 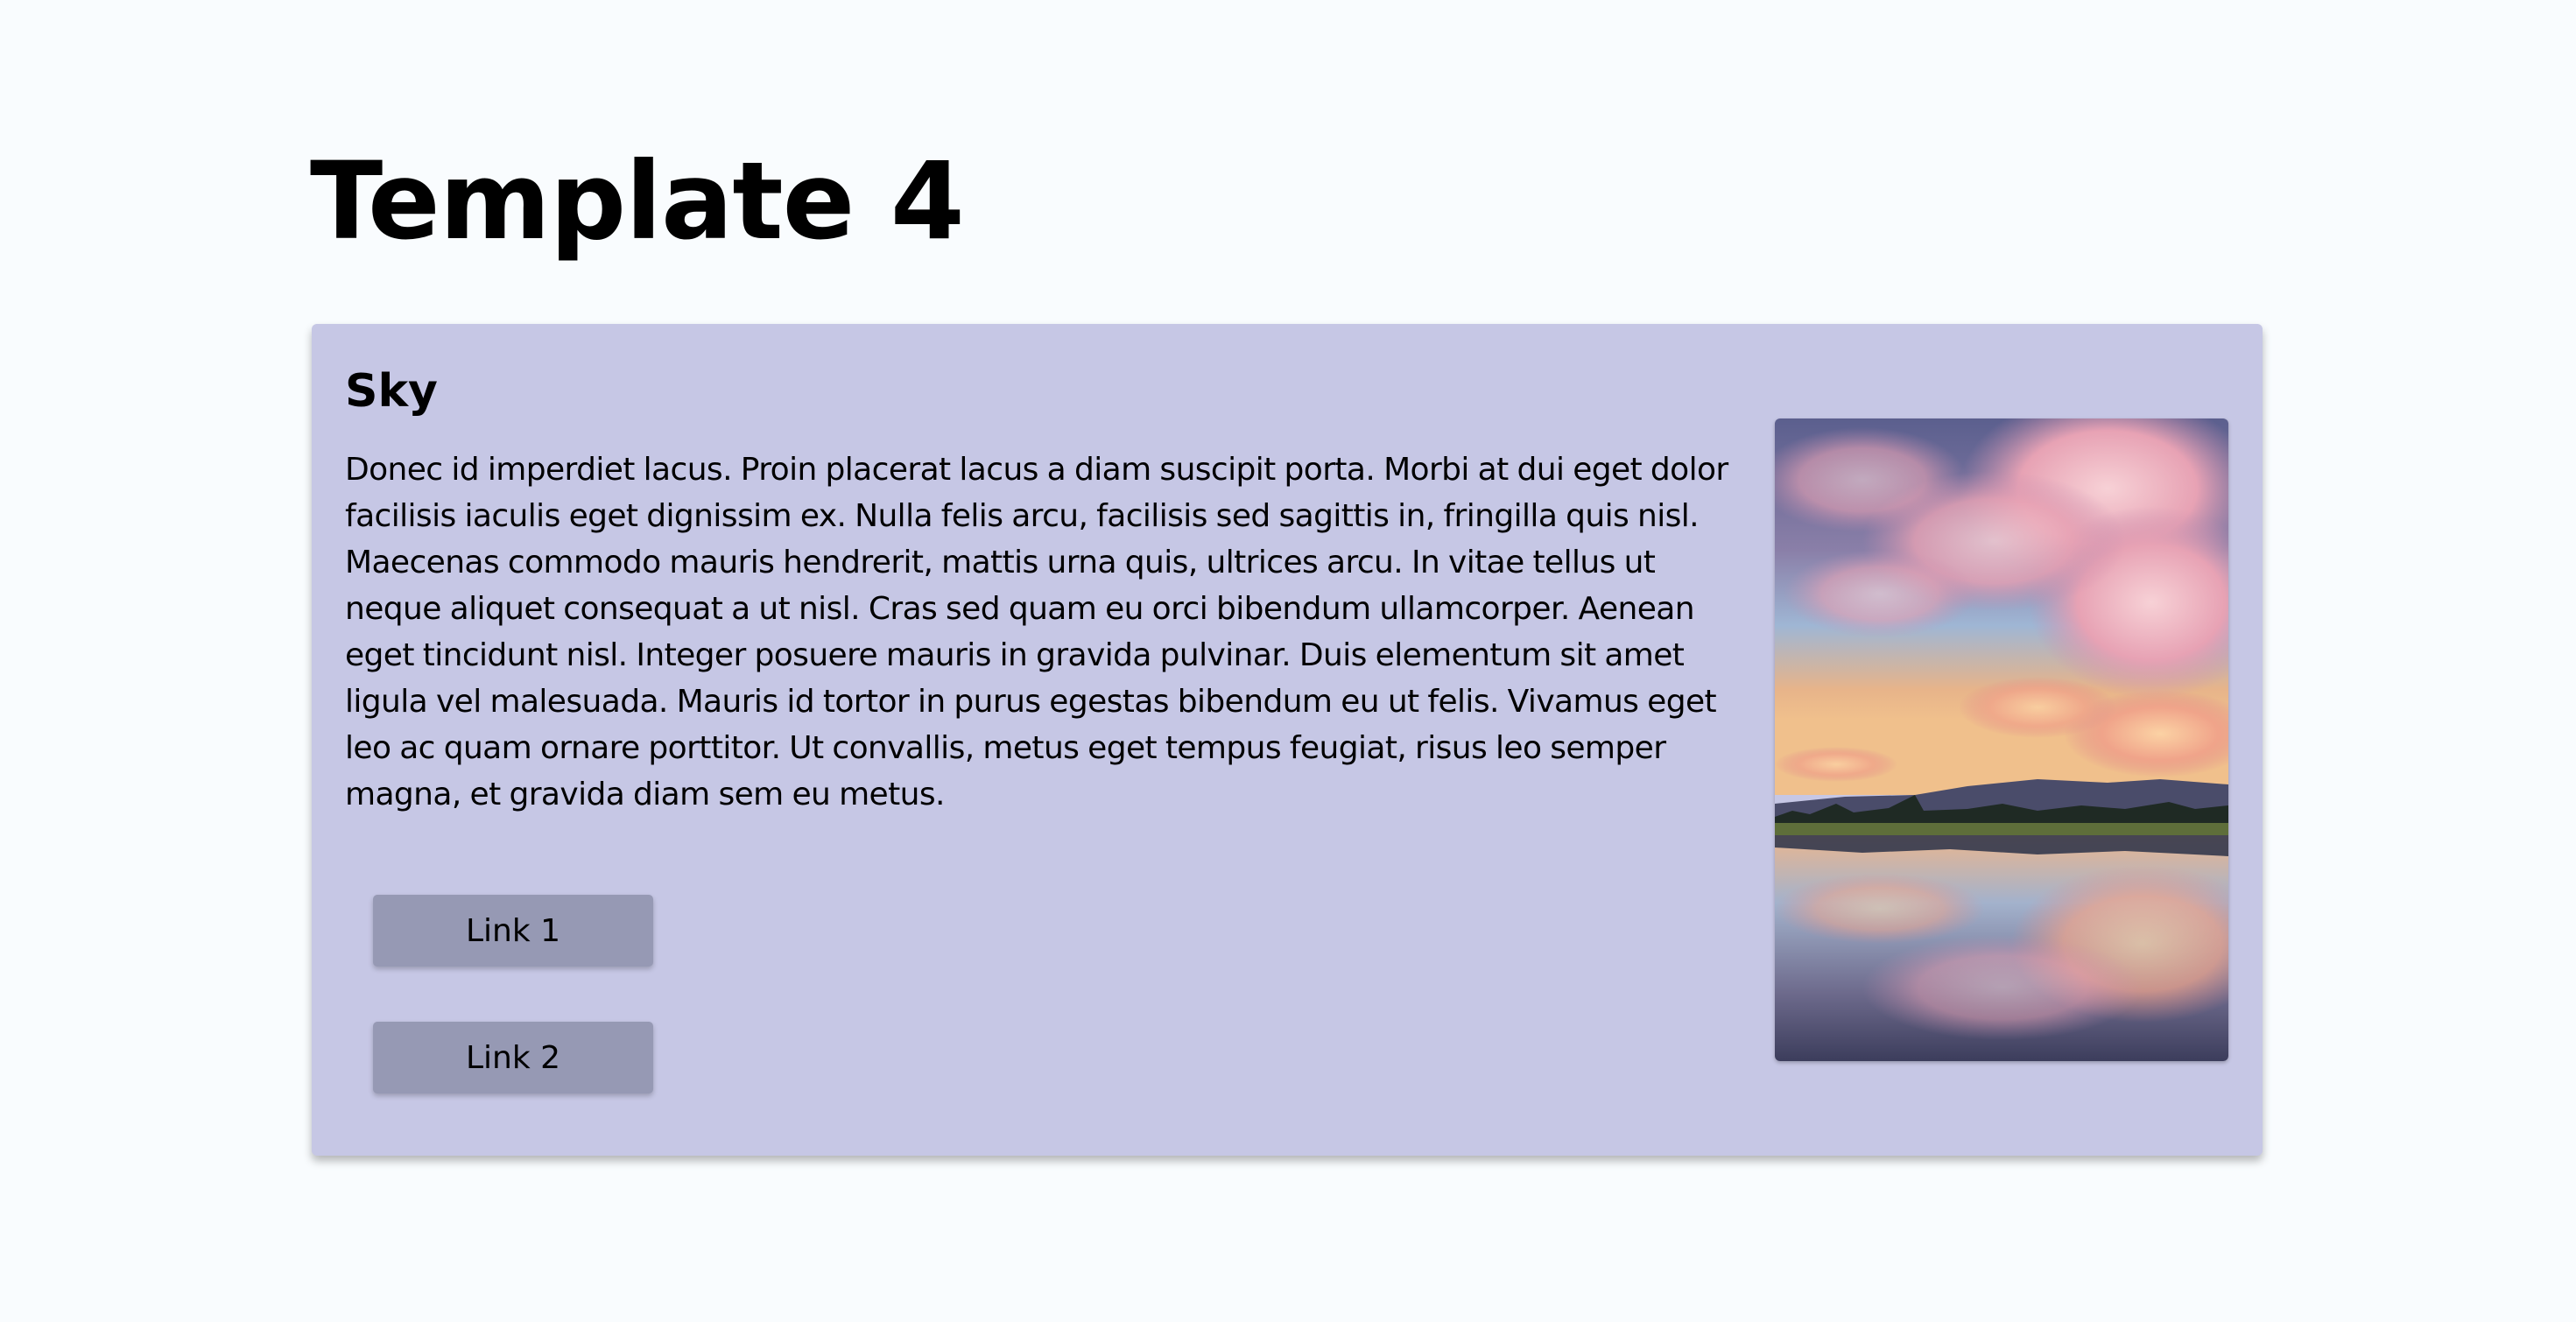 I want to click on sky-photo, so click(x=2001, y=739).